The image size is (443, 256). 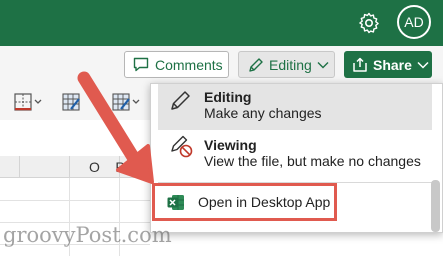 I want to click on open-in-desktop-app-button: Open in Desktop App, so click(x=244, y=202).